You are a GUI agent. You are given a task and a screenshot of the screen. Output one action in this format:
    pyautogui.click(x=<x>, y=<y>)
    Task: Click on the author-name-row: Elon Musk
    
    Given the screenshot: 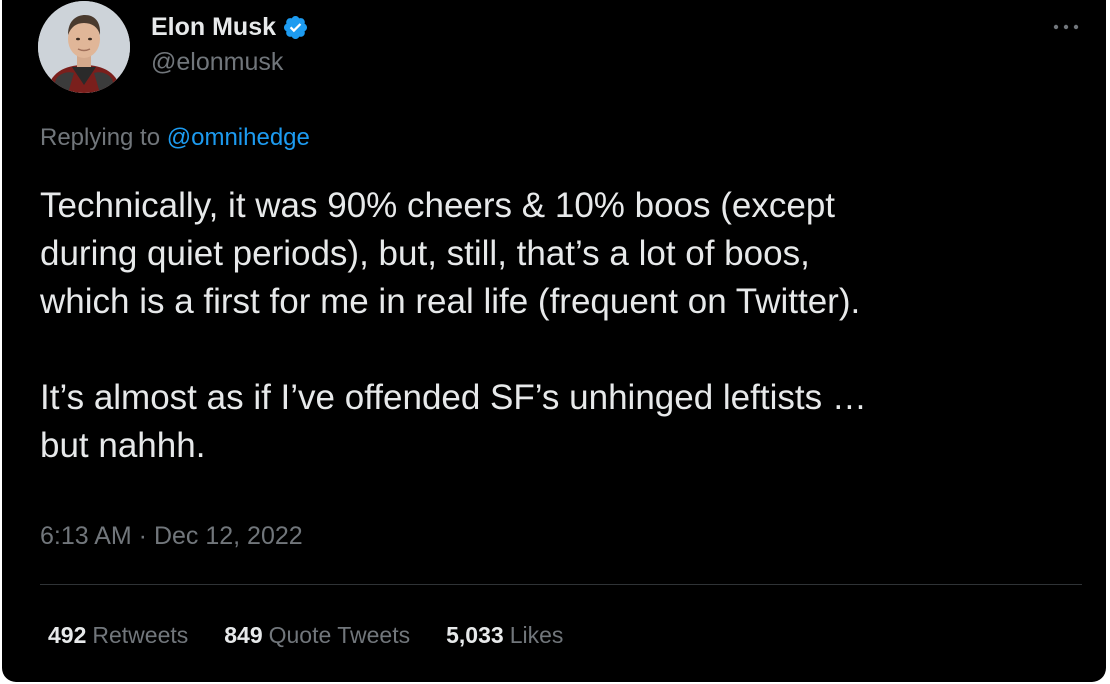 What is the action you would take?
    pyautogui.click(x=230, y=27)
    